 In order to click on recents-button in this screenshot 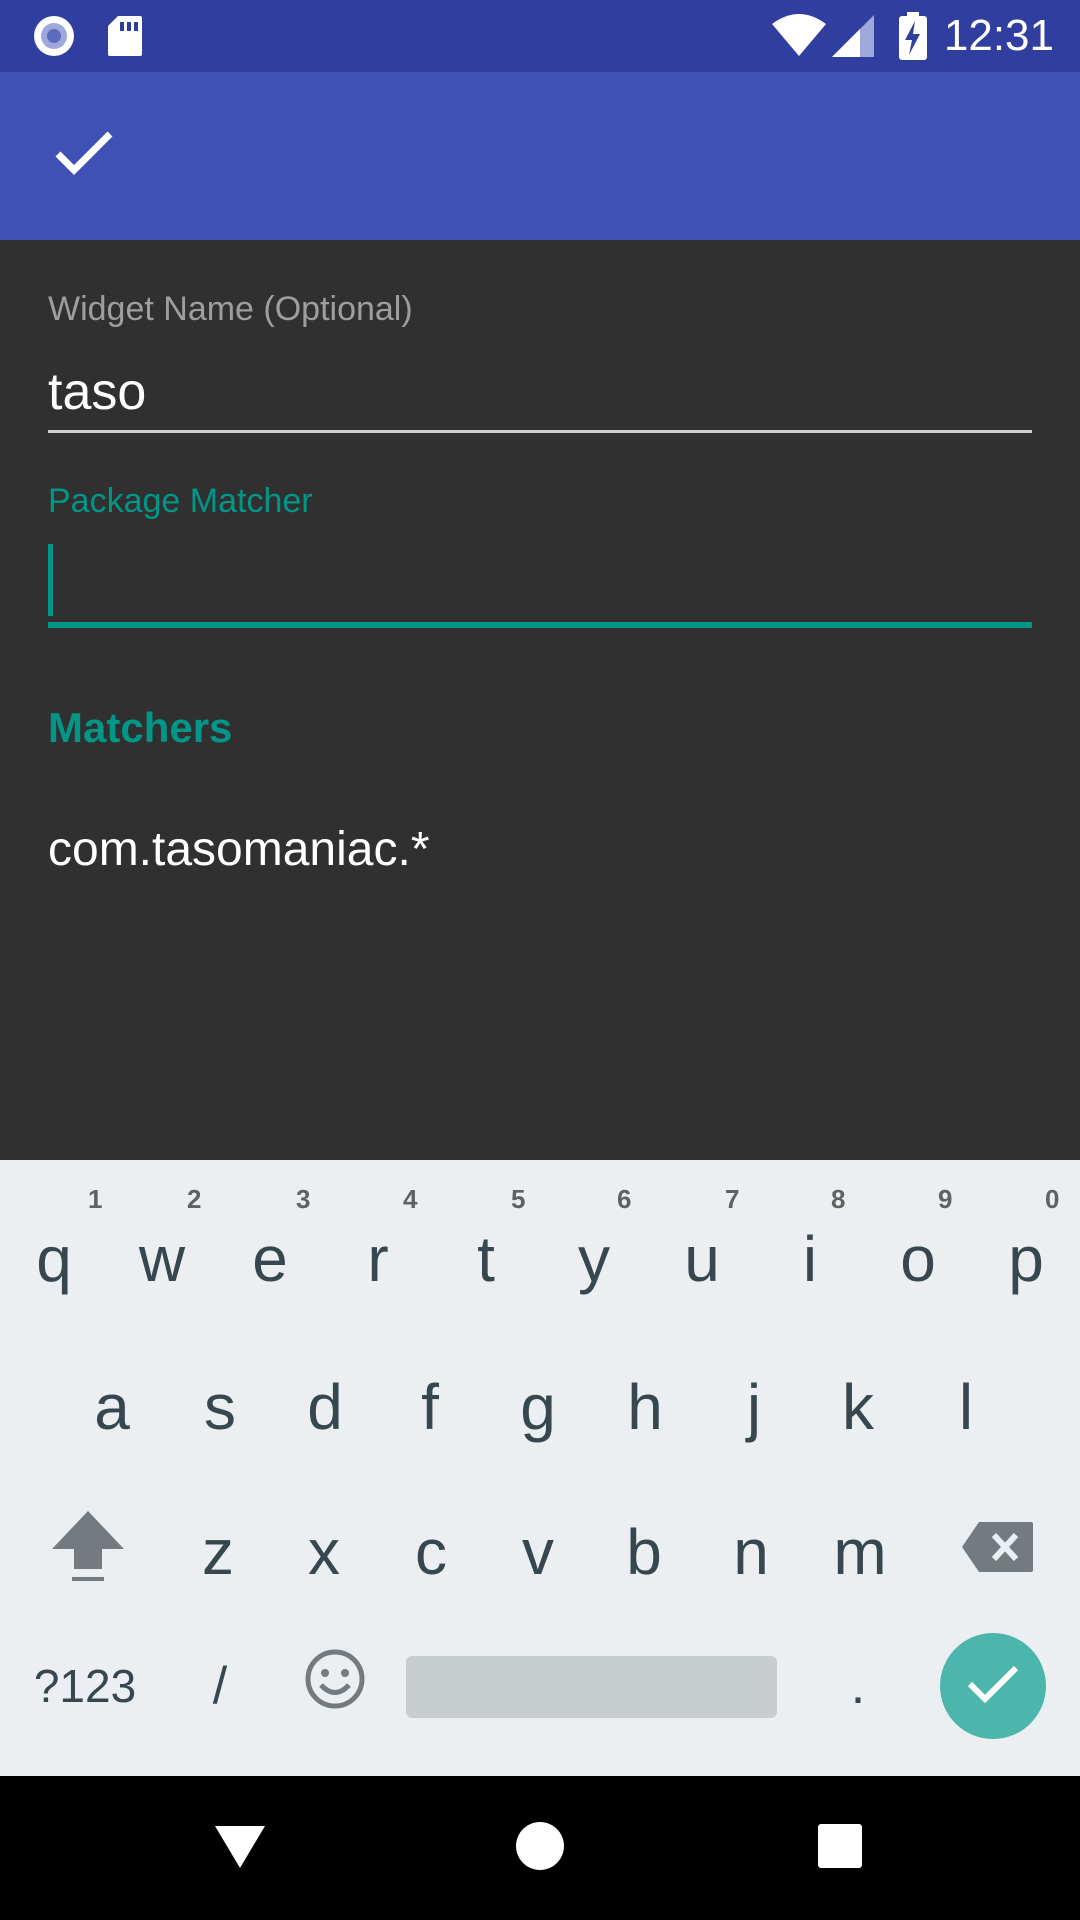, I will do `click(840, 1848)`.